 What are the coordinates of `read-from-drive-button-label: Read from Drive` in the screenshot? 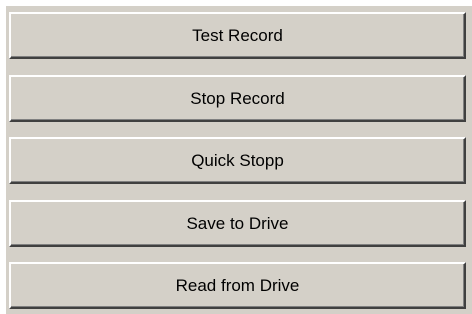 It's located at (237, 285).